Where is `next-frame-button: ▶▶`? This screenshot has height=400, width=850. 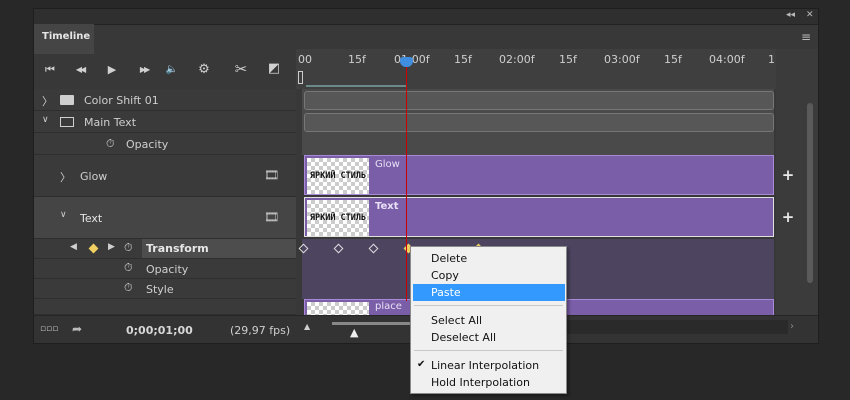
next-frame-button: ▶▶ is located at coordinates (144, 70).